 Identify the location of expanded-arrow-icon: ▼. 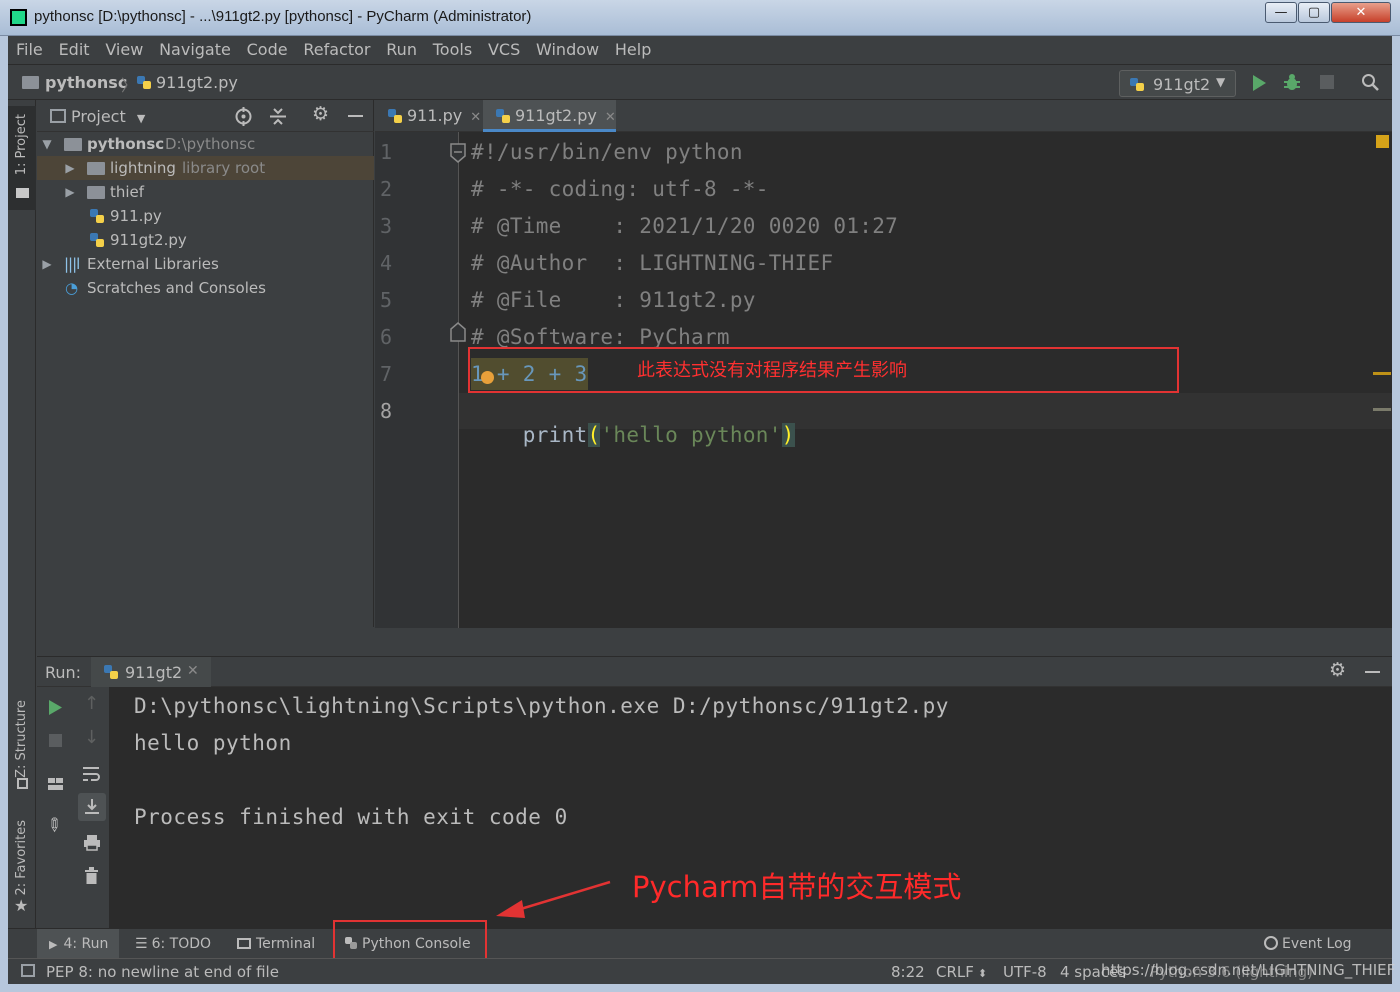
(47, 144).